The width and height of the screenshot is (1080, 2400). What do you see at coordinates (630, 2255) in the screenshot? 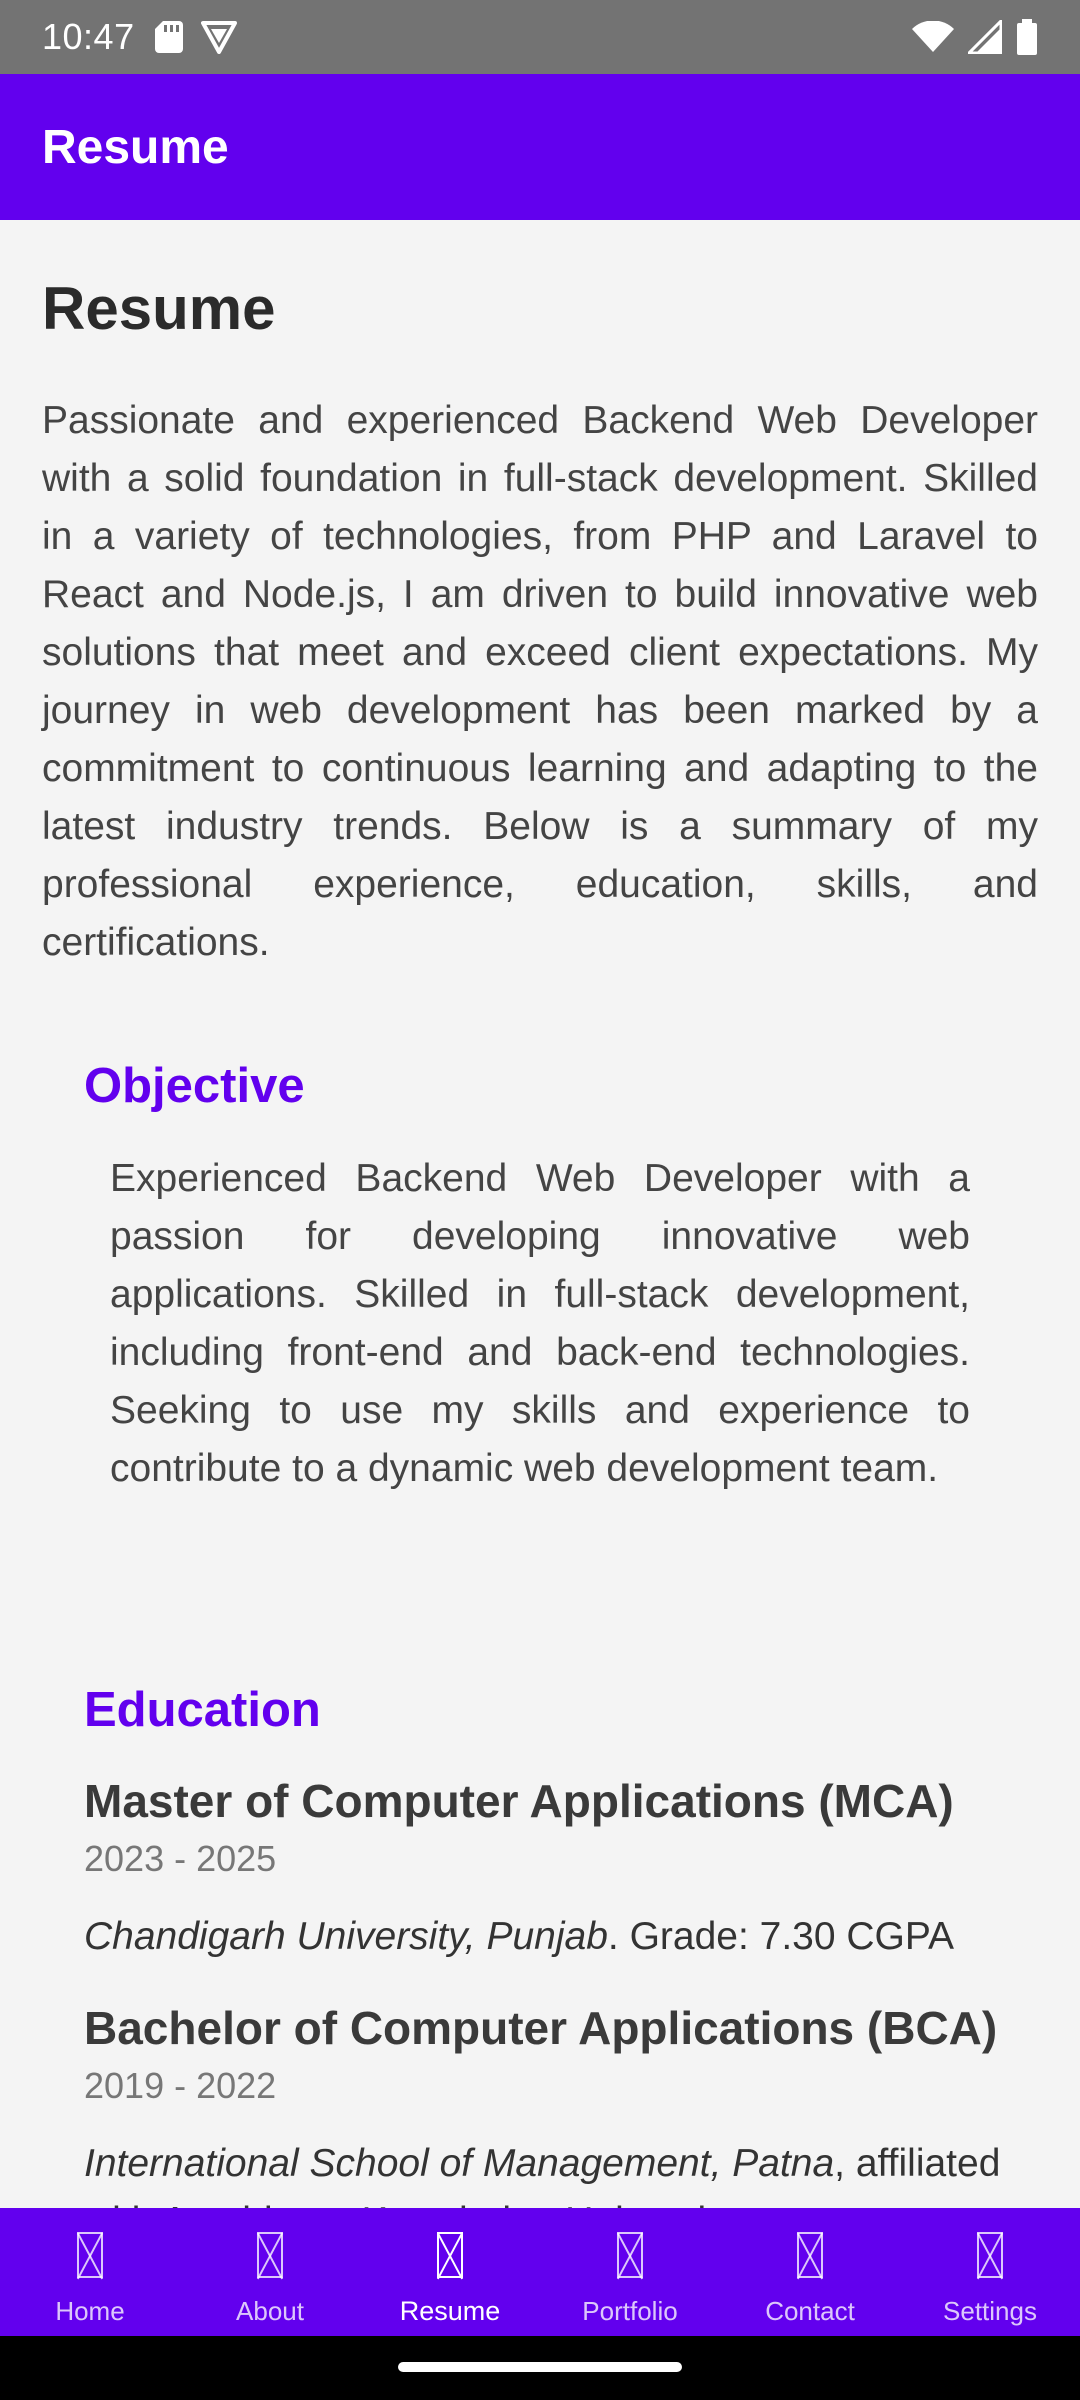
I see `portfolio-icon` at bounding box center [630, 2255].